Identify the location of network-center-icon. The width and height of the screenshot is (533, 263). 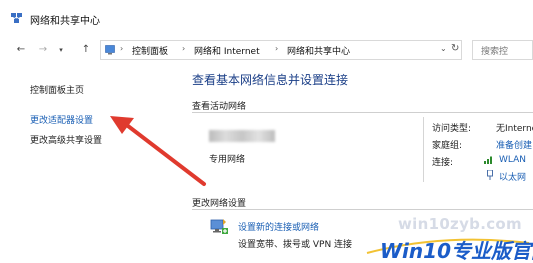
(16, 18).